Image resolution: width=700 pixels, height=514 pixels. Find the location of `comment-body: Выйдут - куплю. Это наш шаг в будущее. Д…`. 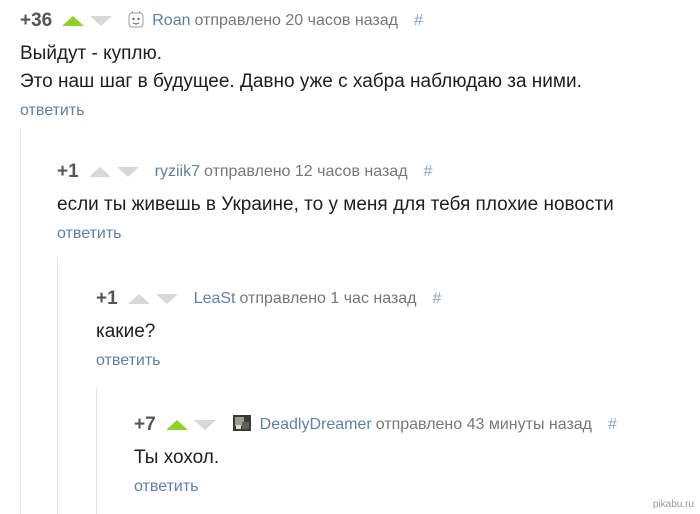

comment-body: Выйдут - куплю. Это наш шаг в будущее. Д… is located at coordinates (301, 68).